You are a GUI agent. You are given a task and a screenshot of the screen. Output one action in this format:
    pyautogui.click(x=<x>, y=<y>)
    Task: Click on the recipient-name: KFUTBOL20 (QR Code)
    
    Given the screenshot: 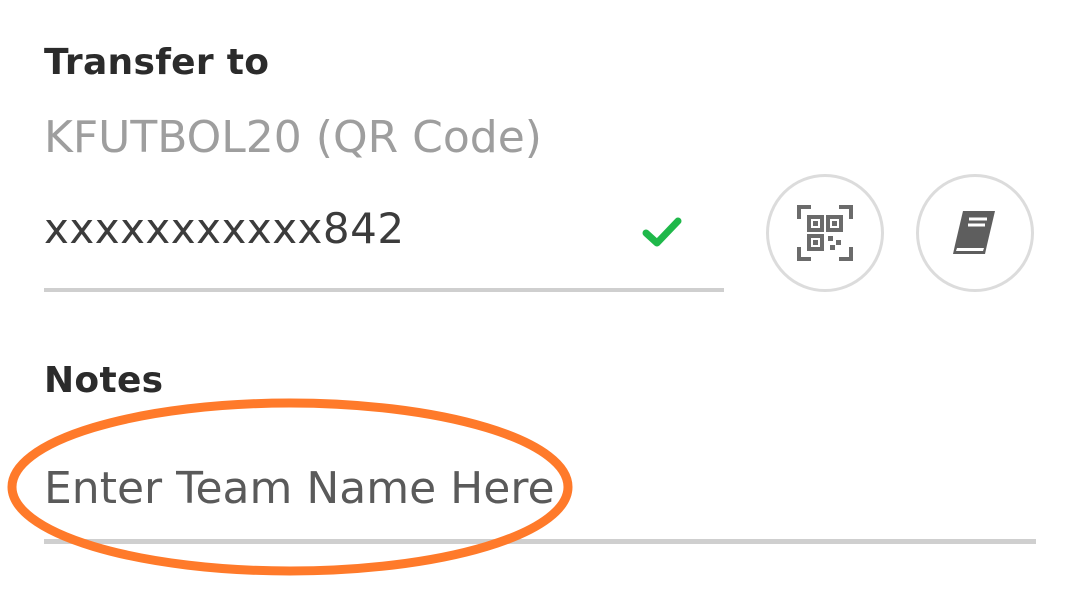 What is the action you would take?
    pyautogui.click(x=293, y=137)
    